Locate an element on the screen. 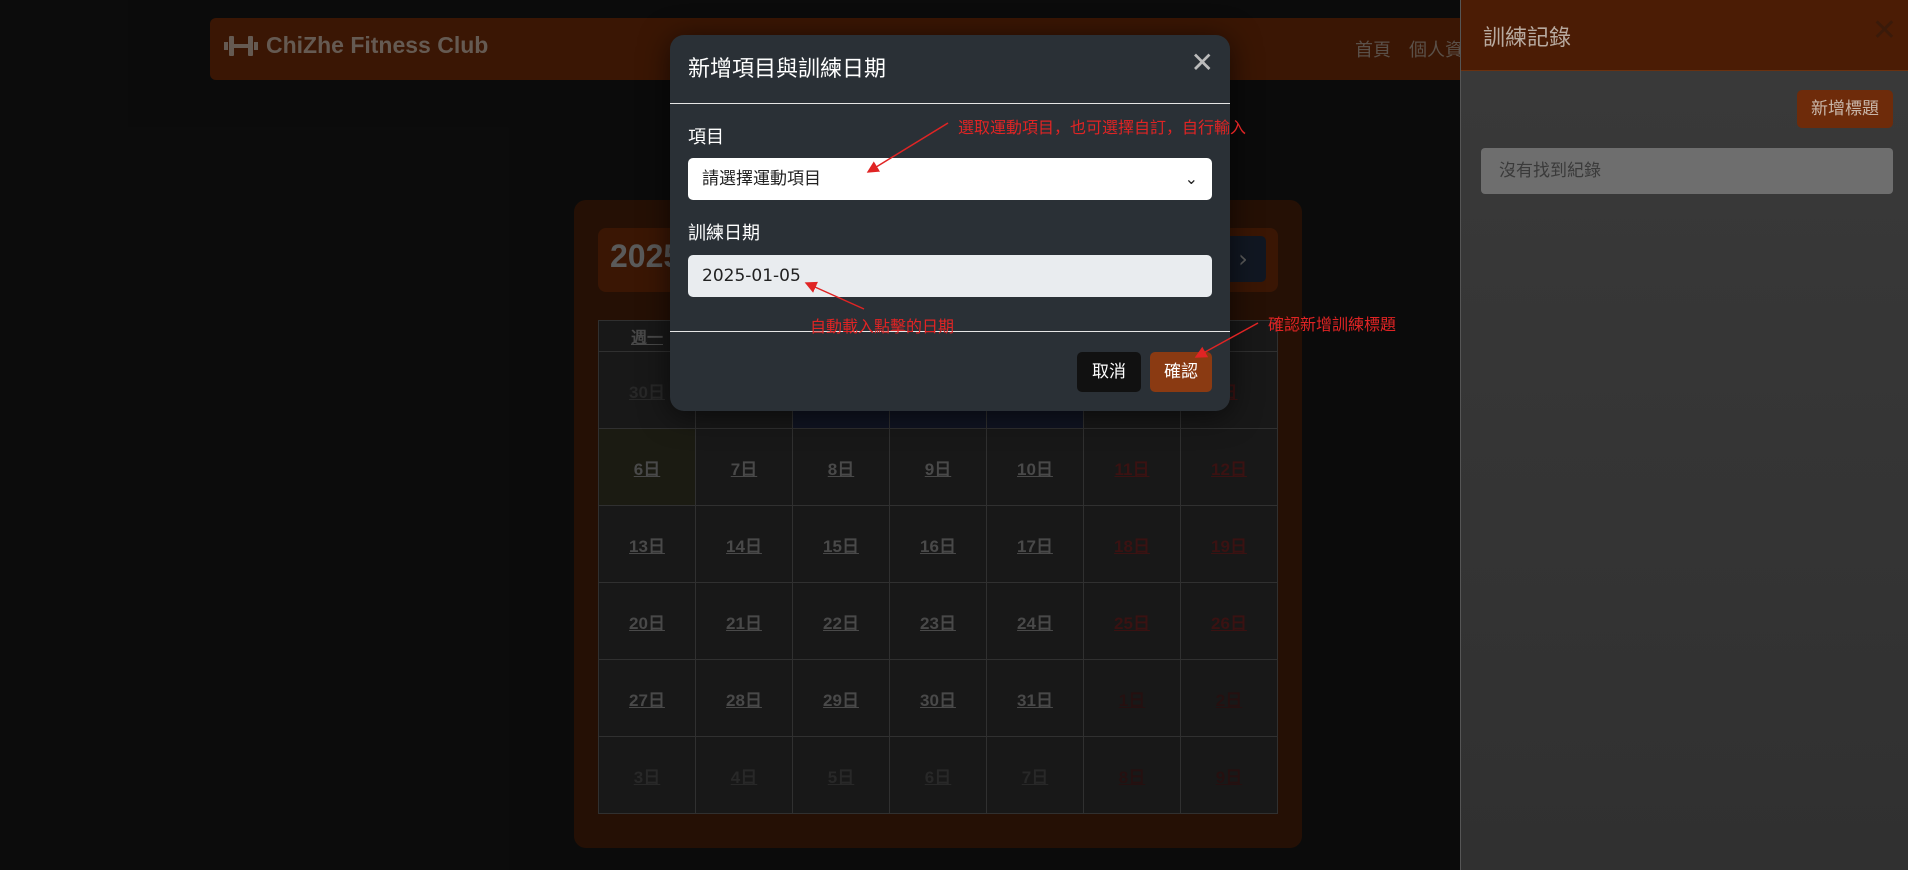 The width and height of the screenshot is (1908, 870). date-label: 訓練日期 is located at coordinates (724, 233).